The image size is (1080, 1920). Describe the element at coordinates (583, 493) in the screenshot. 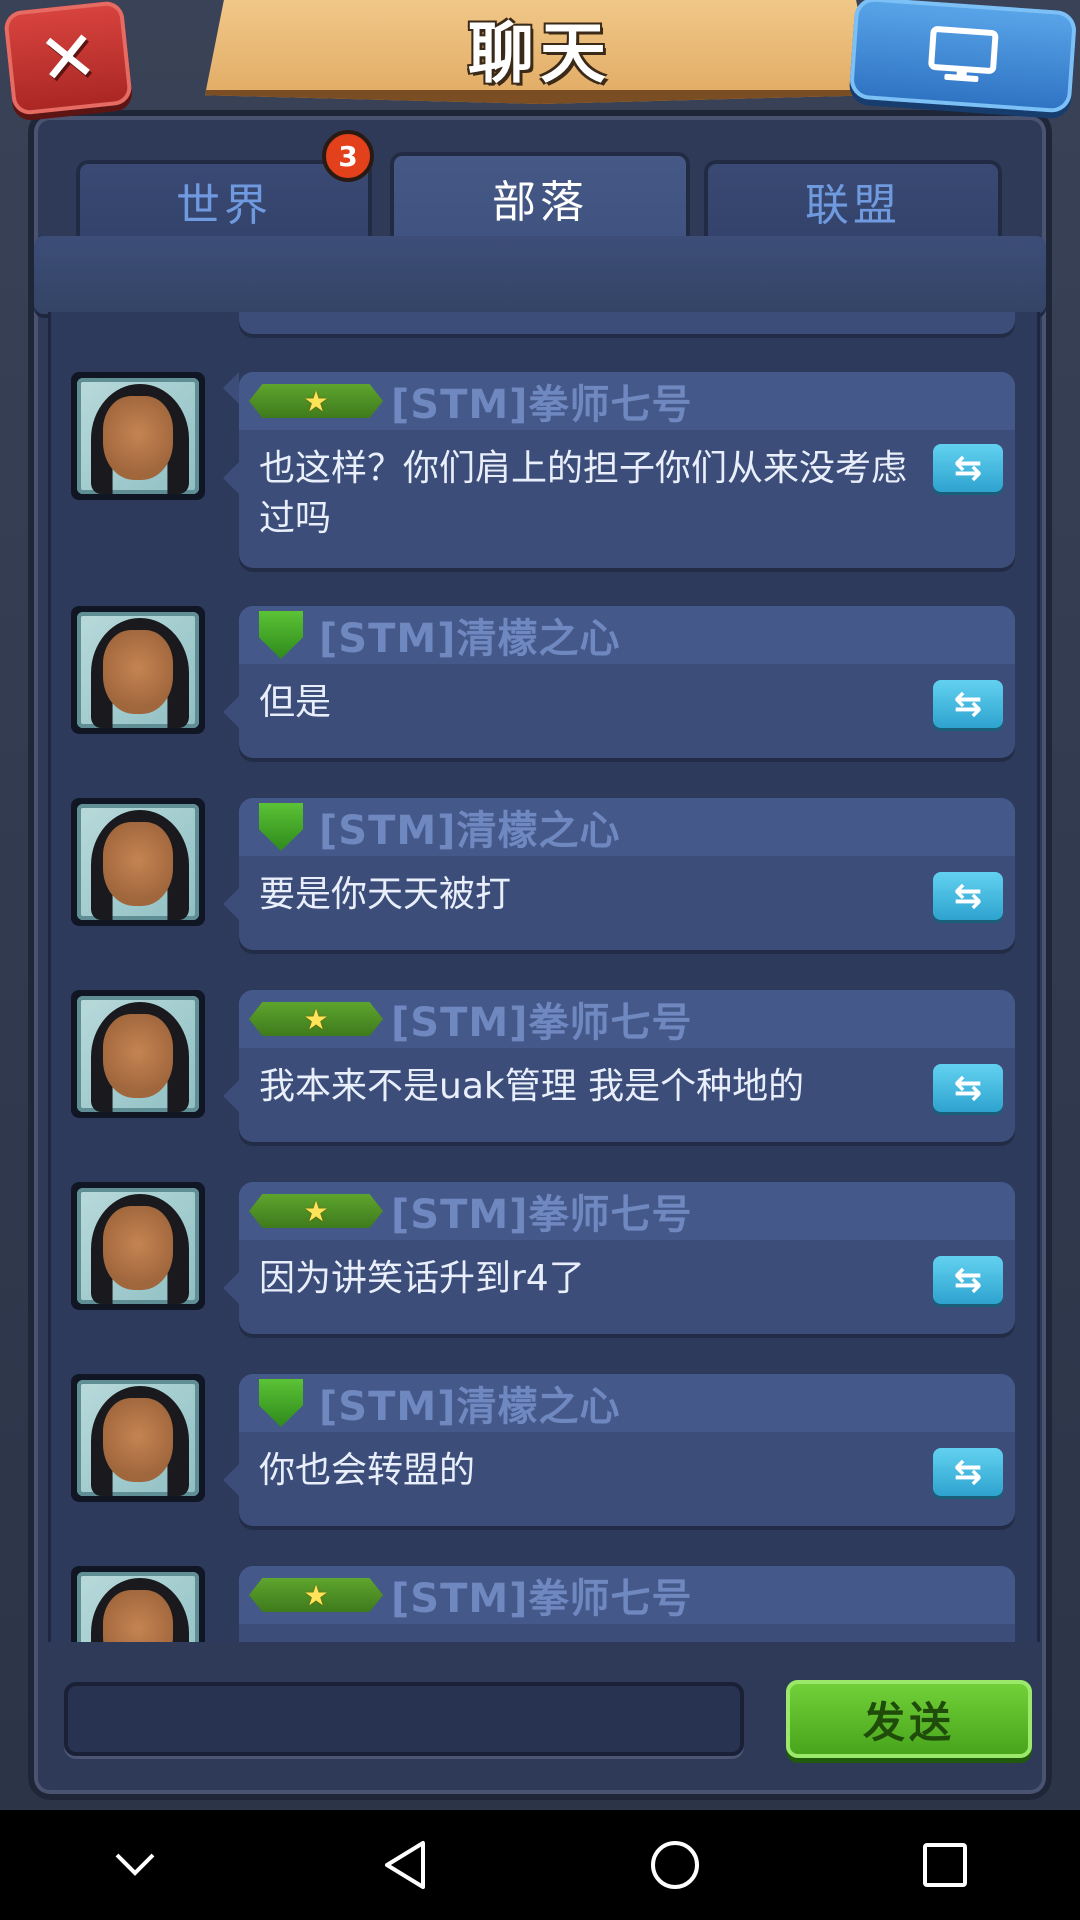

I see `message-text: 也这样？你们肩上的担子你们从来没考虑过吗` at that location.